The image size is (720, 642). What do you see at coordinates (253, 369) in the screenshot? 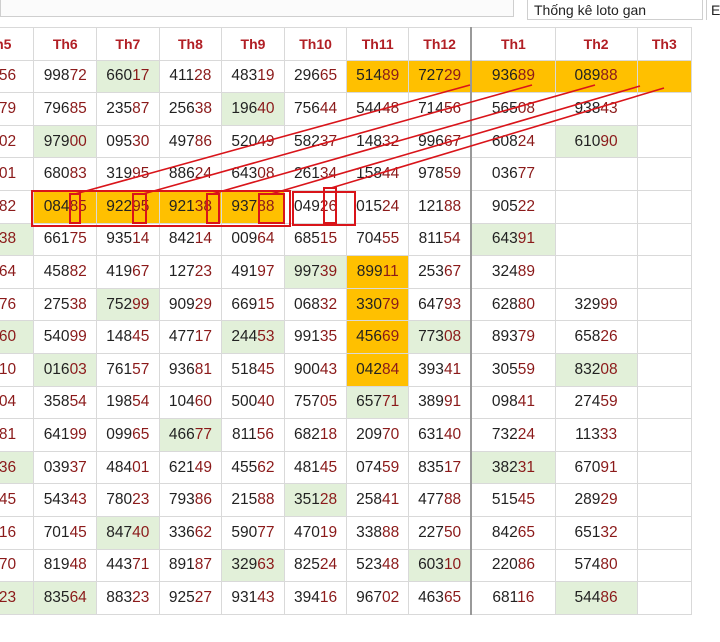
I see `table-cell: 51845` at bounding box center [253, 369].